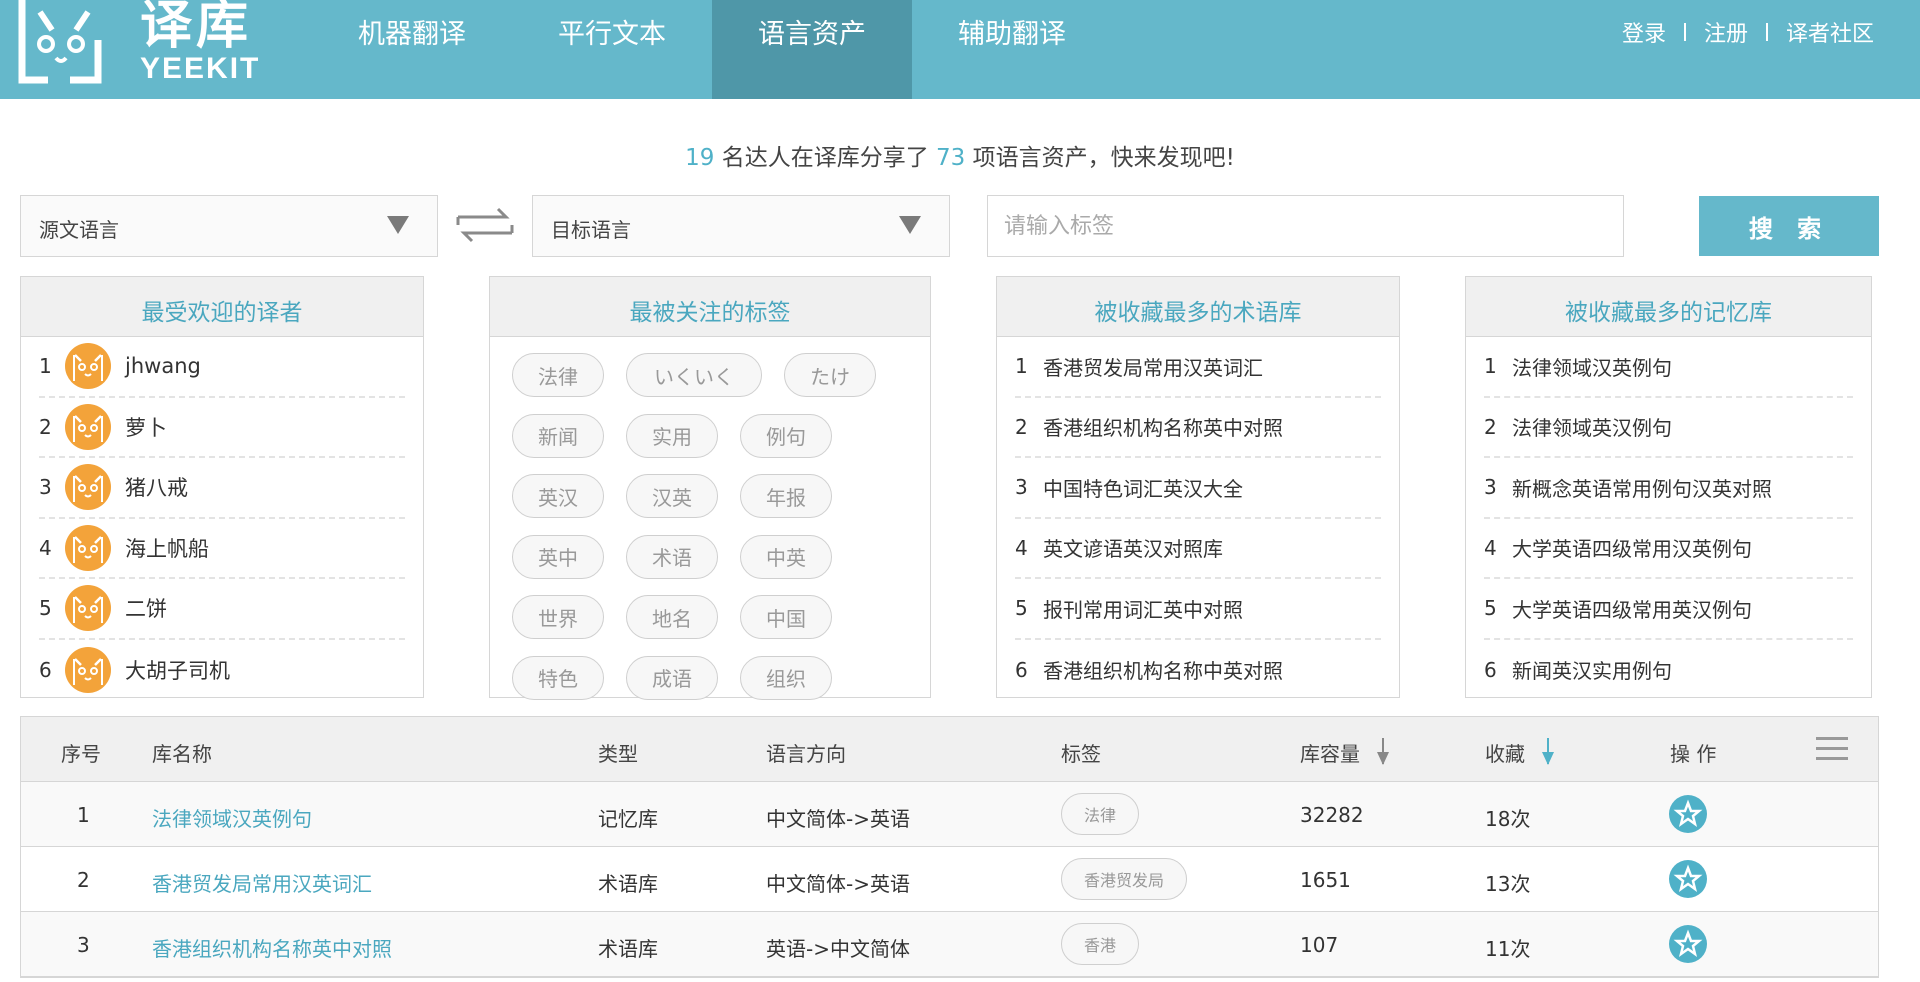 The width and height of the screenshot is (1920, 982). I want to click on list-item: 3 猪八戒, so click(222, 488).